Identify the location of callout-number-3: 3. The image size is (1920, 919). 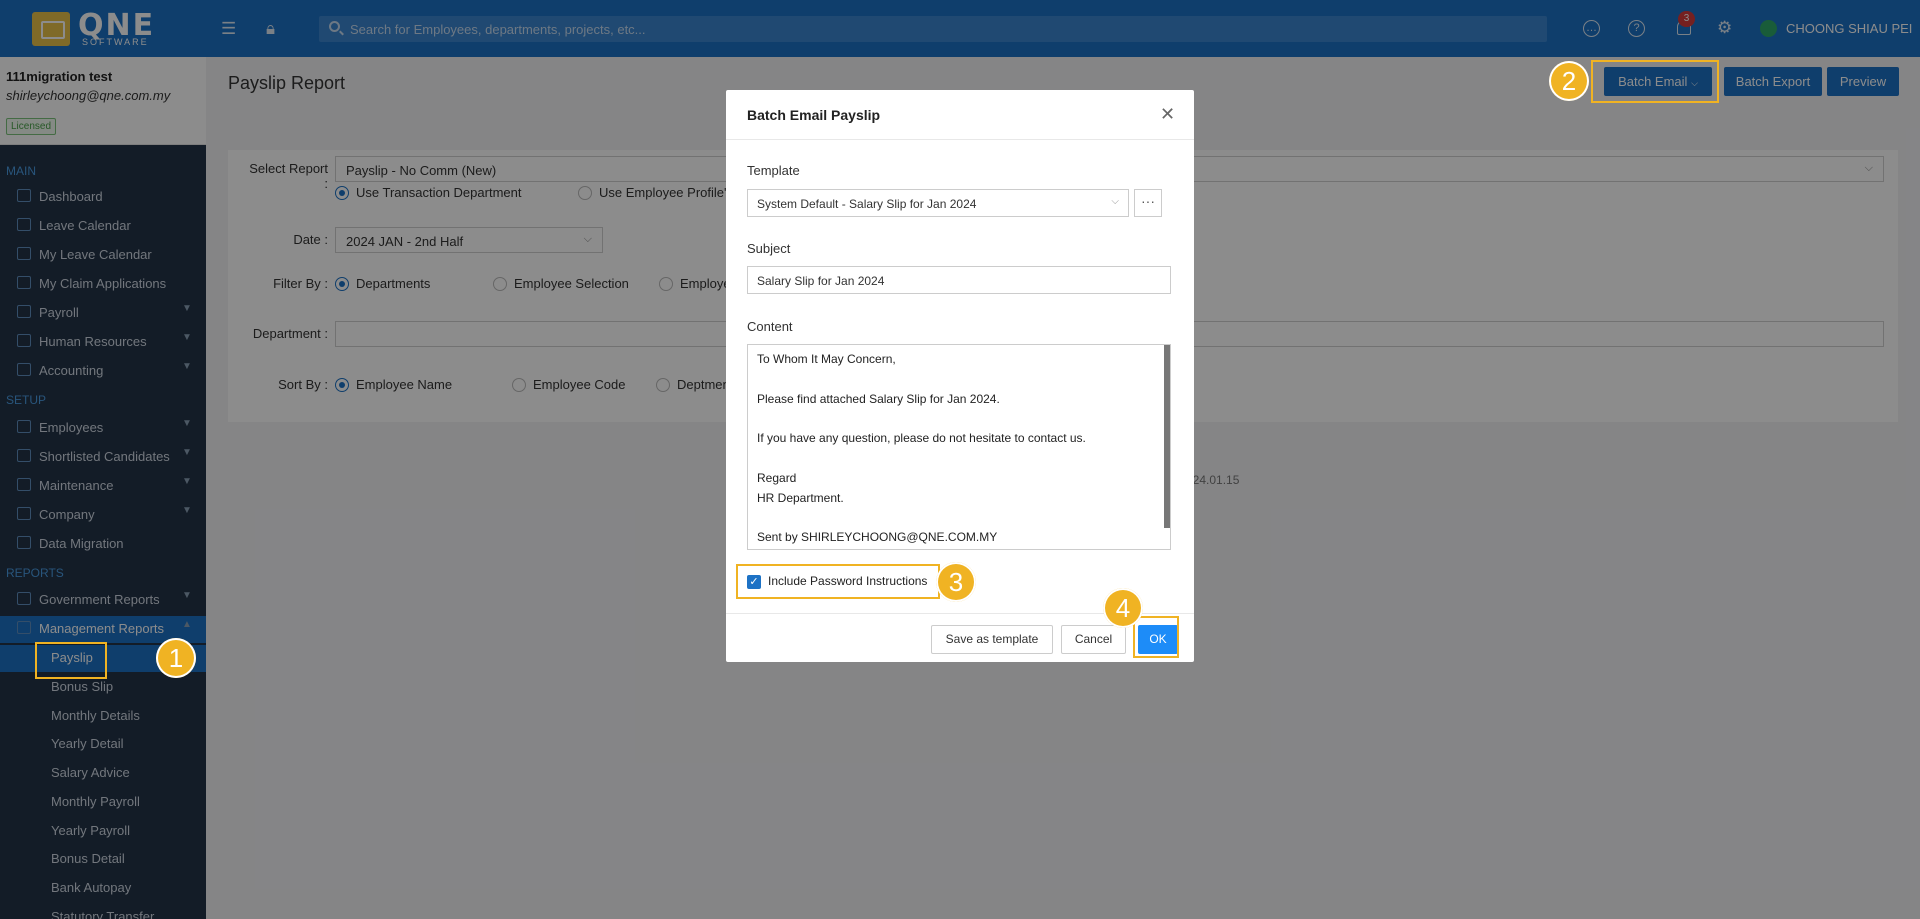
(956, 582).